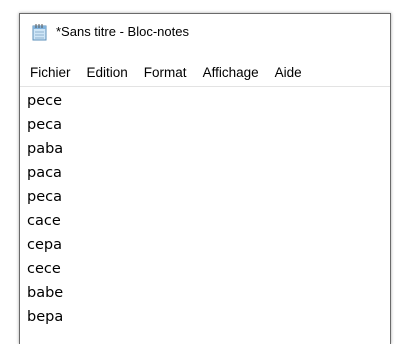 The height and width of the screenshot is (344, 398). I want to click on menu-format: Format, so click(165, 73).